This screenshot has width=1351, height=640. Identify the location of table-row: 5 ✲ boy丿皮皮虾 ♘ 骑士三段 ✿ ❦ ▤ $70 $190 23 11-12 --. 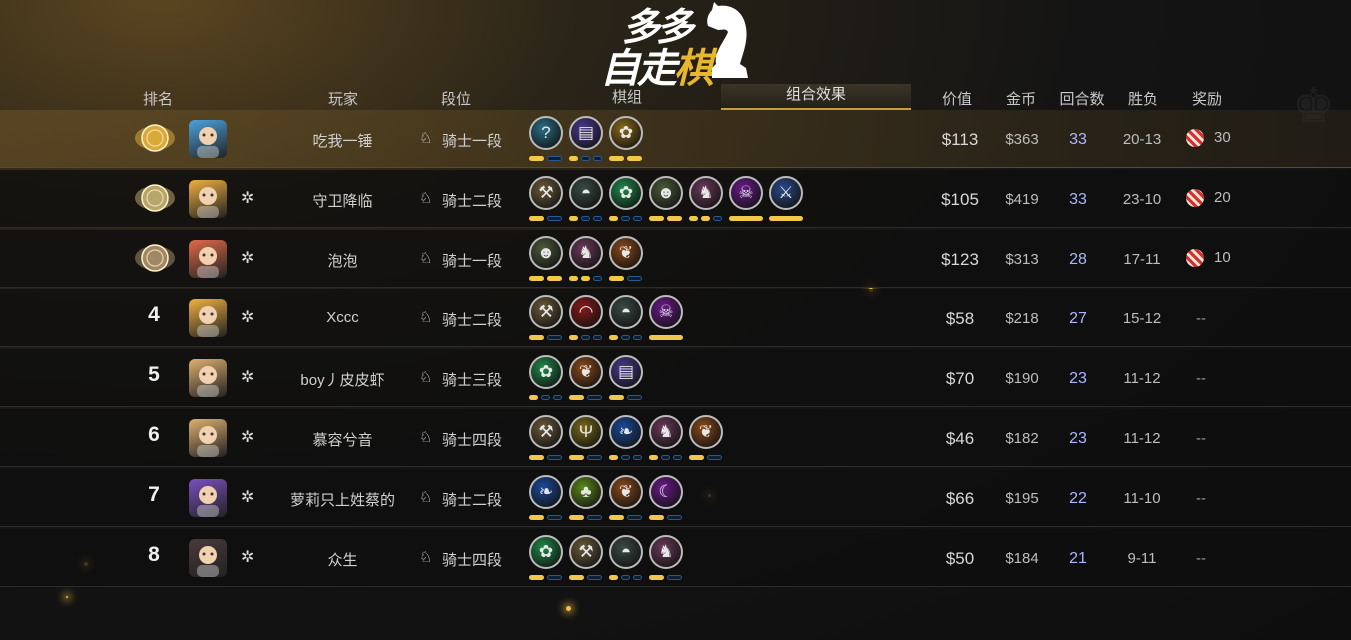
(675, 378).